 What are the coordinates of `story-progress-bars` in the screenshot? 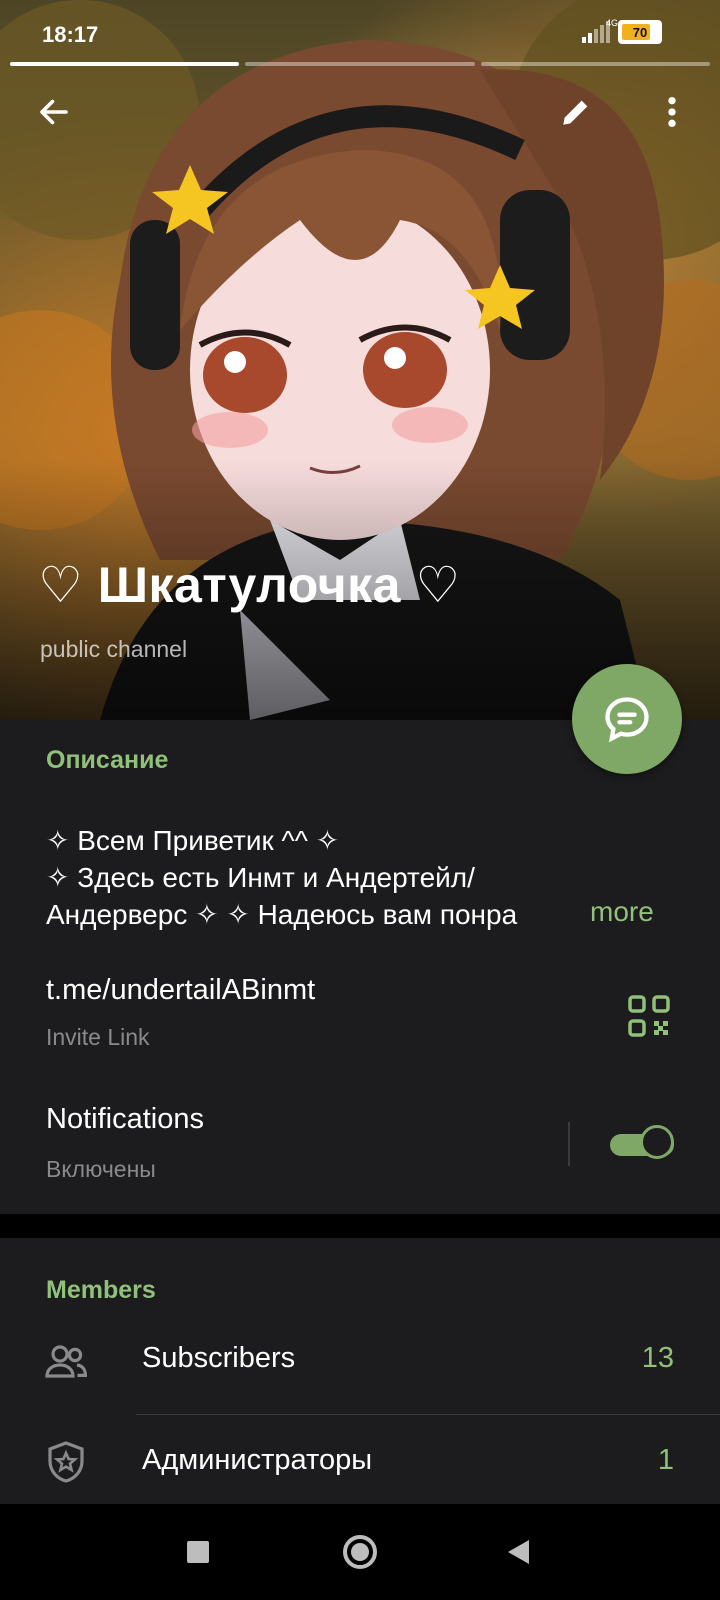 It's located at (360, 64).